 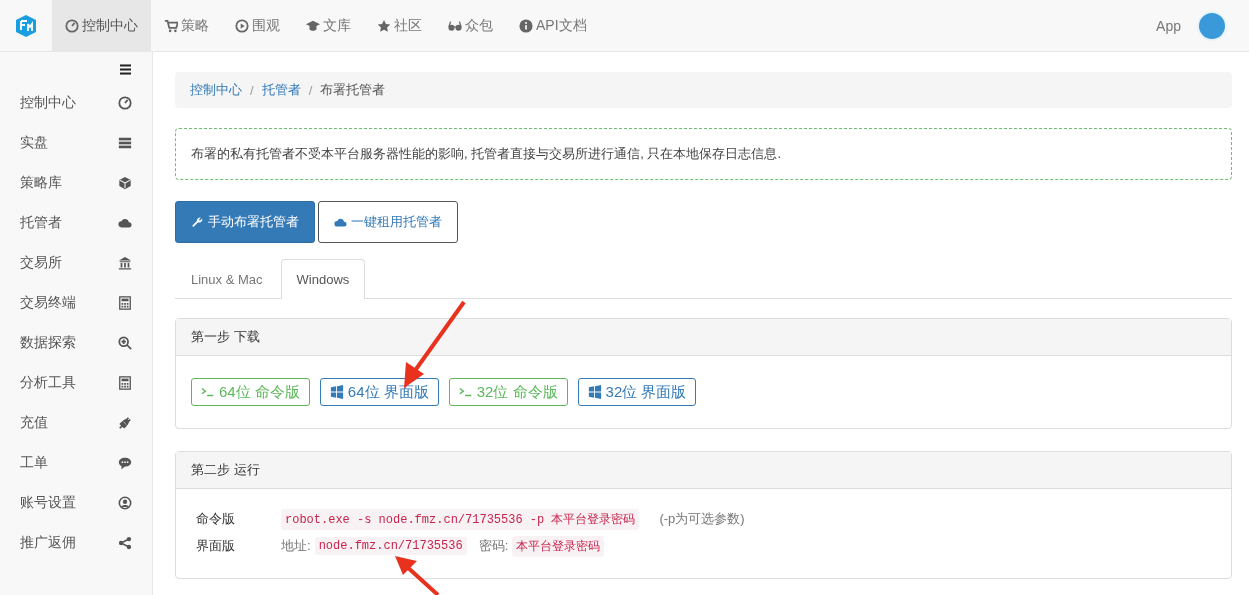 What do you see at coordinates (493, 546) in the screenshot?
I see `field-label: 密码:` at bounding box center [493, 546].